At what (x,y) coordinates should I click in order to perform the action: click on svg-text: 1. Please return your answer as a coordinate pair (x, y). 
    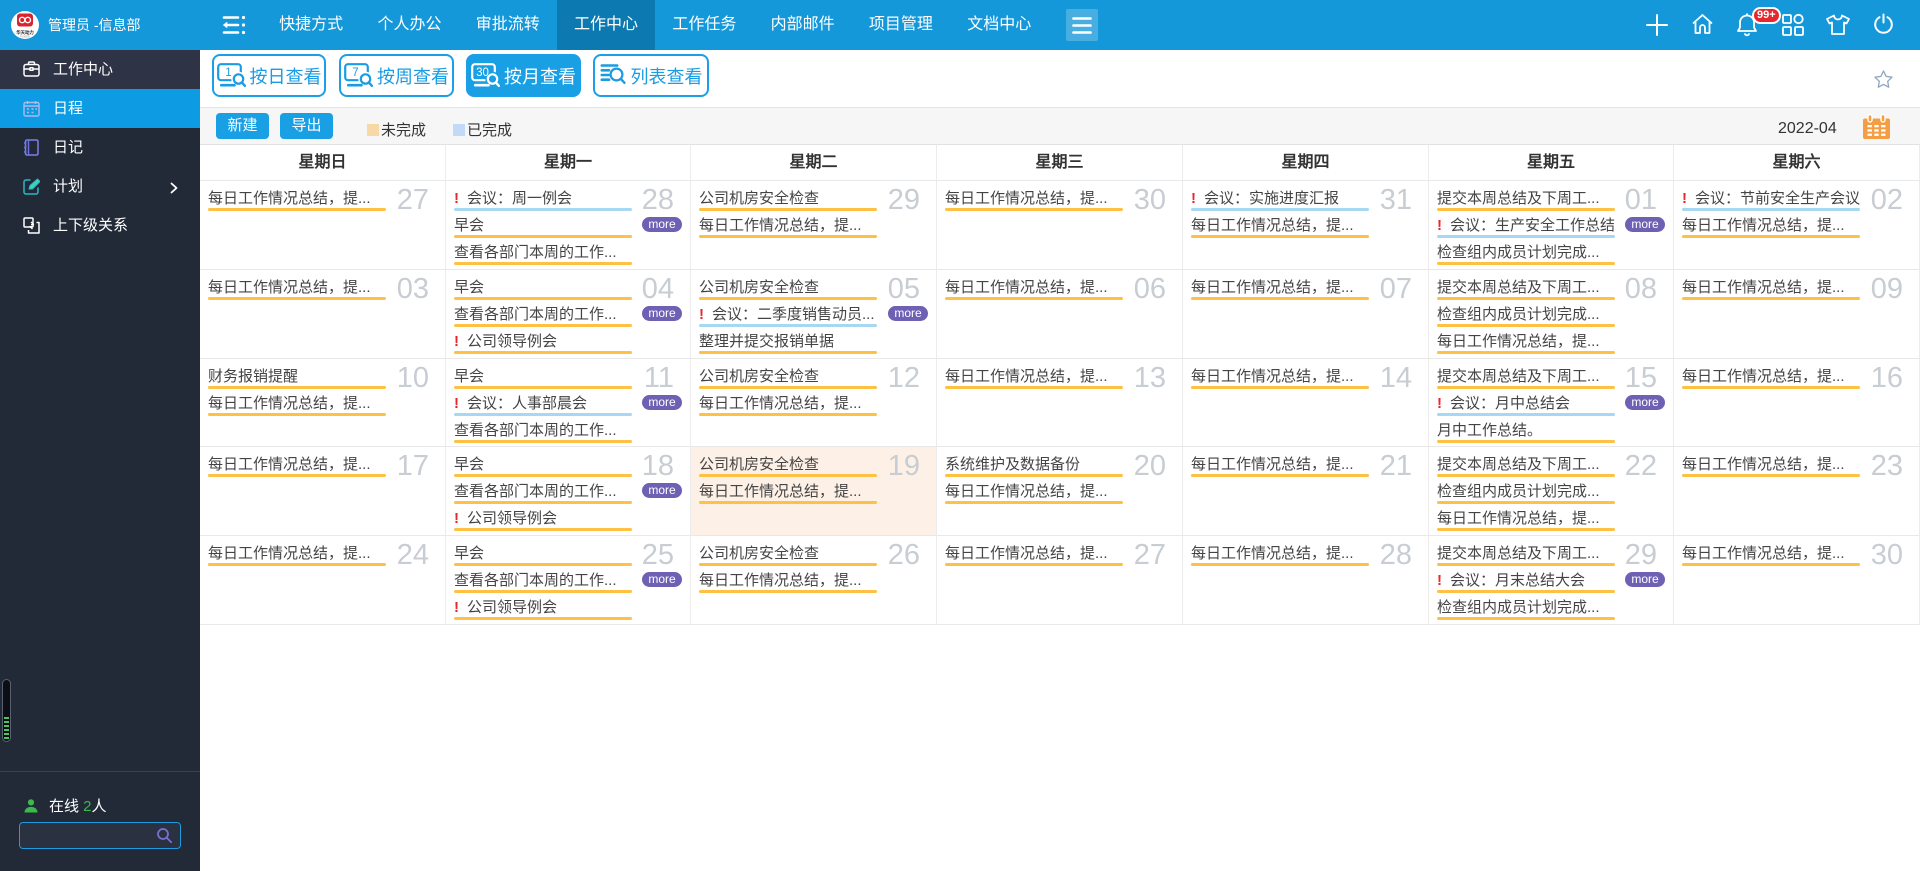
    Looking at the image, I should click on (228, 73).